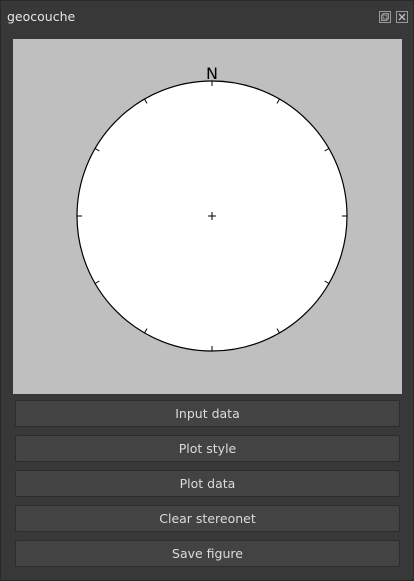  What do you see at coordinates (207, 483) in the screenshot?
I see `plot-data-button: Plot data` at bounding box center [207, 483].